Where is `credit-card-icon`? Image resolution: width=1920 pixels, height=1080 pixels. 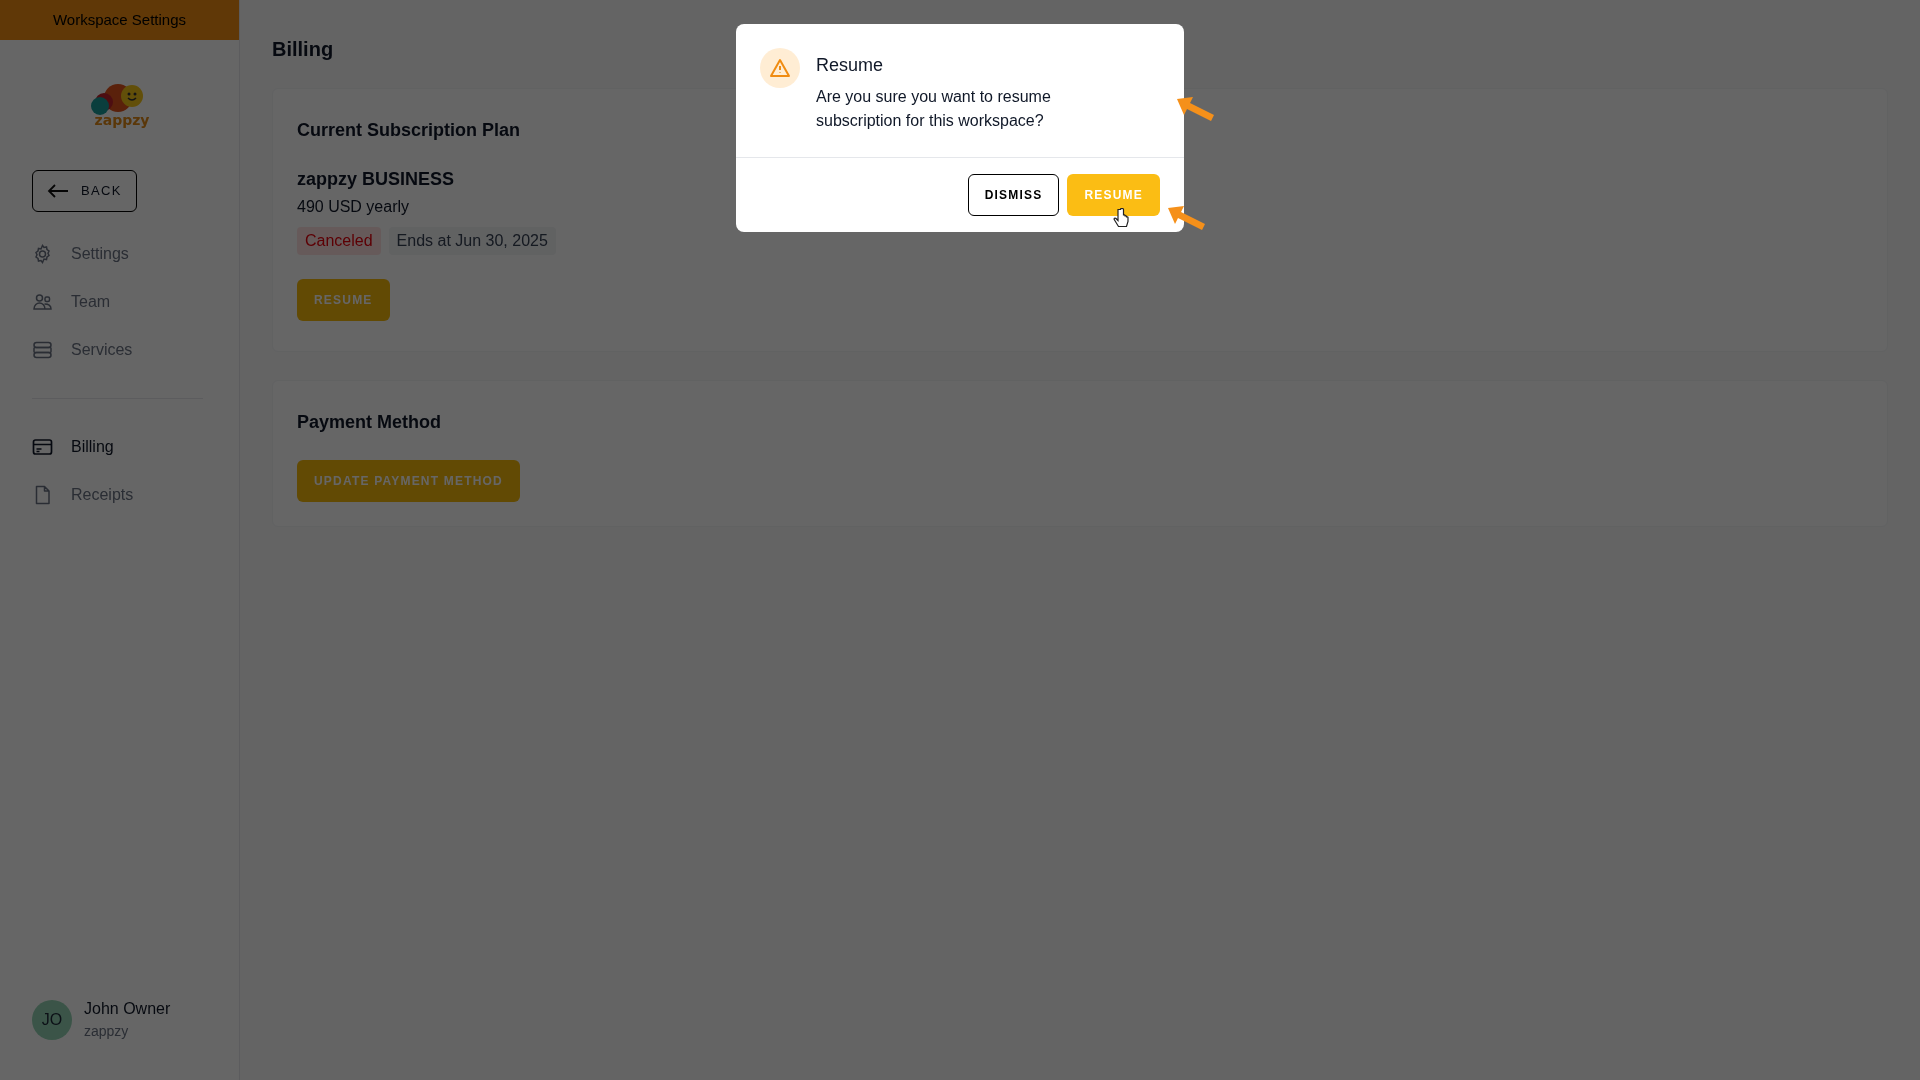 credit-card-icon is located at coordinates (42, 447).